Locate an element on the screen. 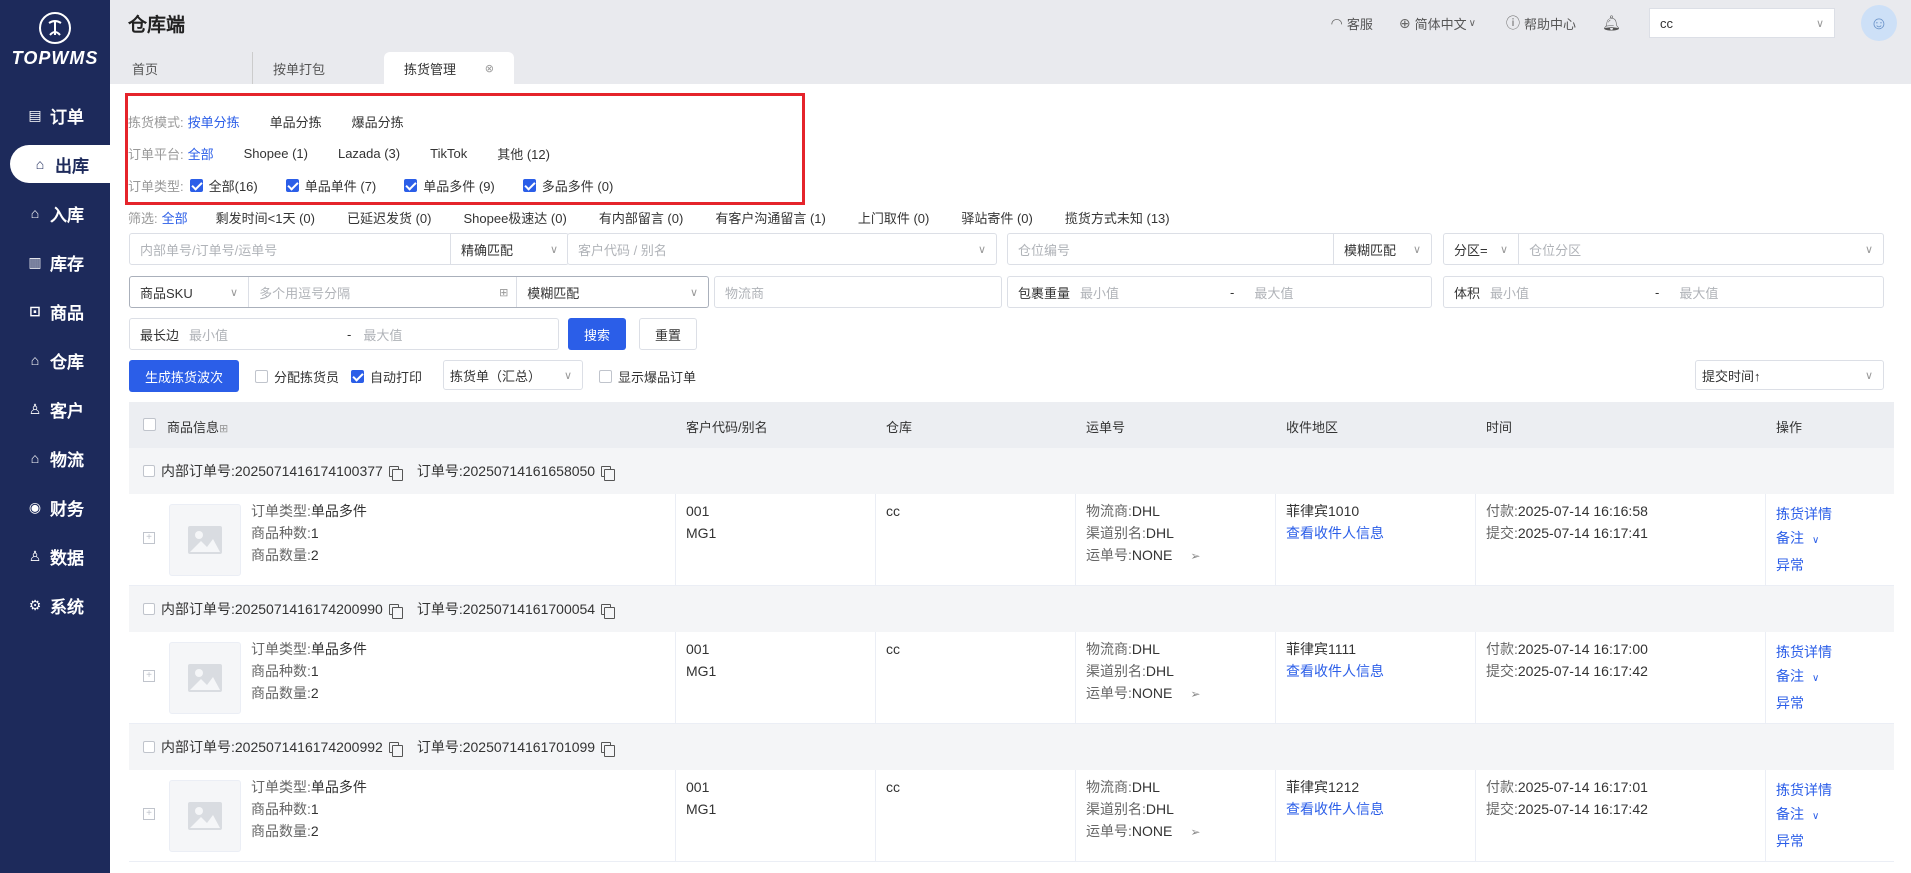  longest-min-input: 最小值 is located at coordinates (263, 334).